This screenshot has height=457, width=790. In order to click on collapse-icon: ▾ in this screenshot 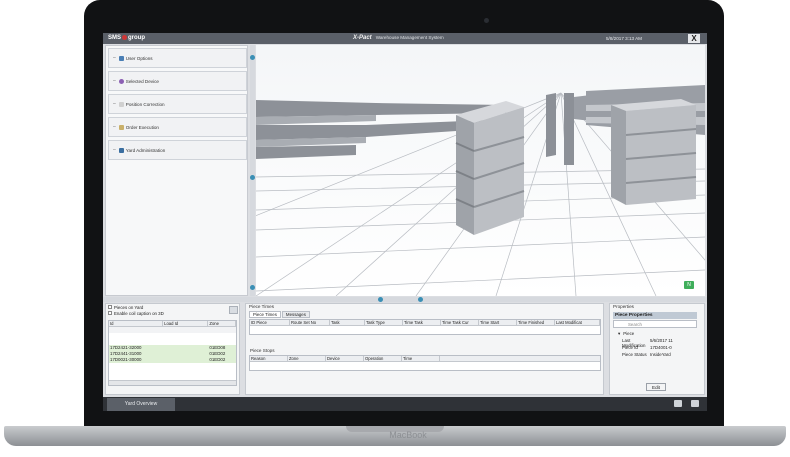, I will do `click(619, 333)`.